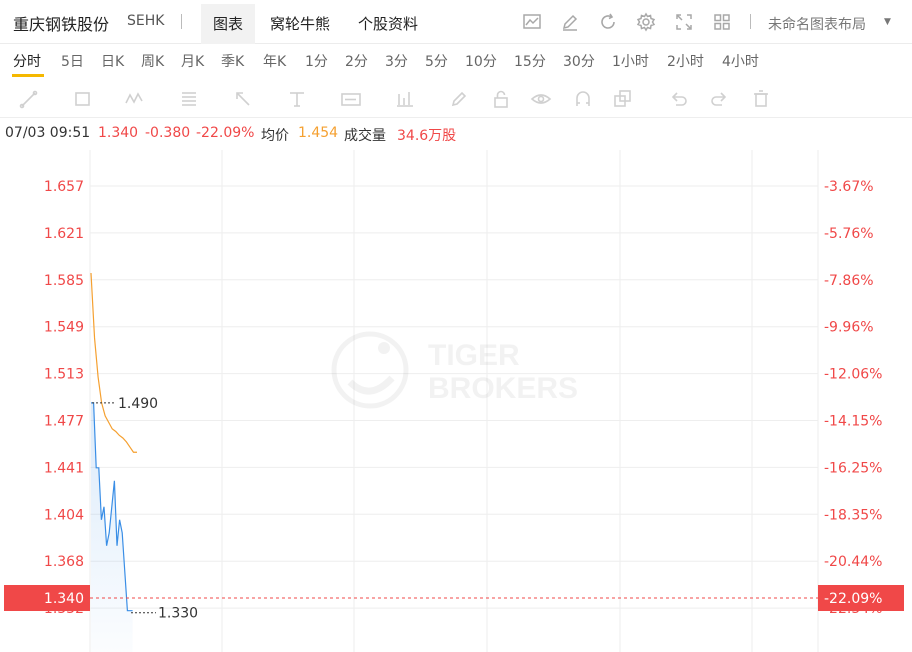  What do you see at coordinates (503, 388) in the screenshot?
I see `watermark-line2: BROKERS` at bounding box center [503, 388].